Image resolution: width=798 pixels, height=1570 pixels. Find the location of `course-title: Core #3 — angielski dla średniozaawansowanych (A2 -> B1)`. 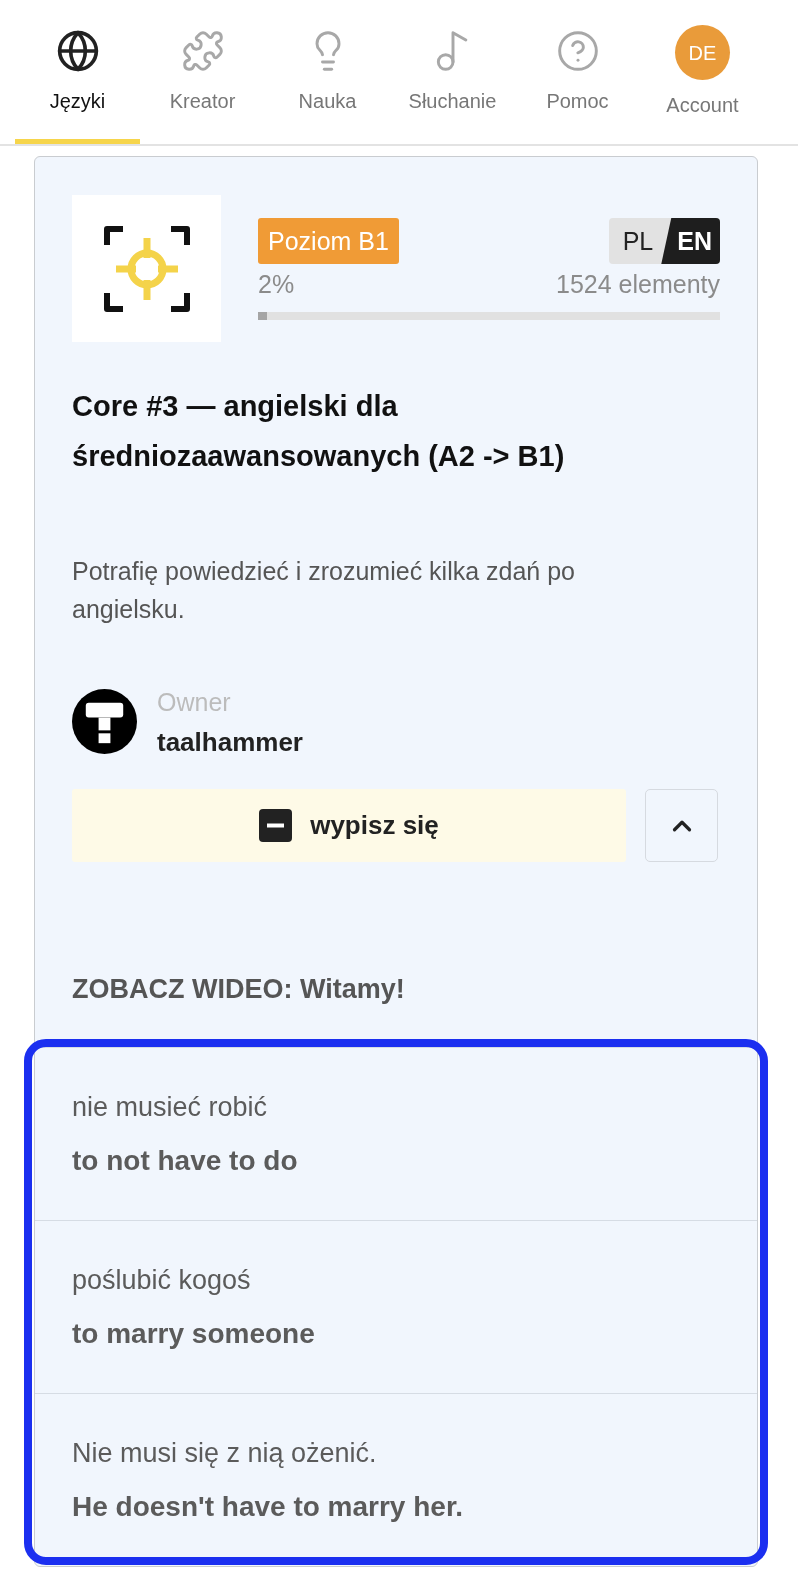

course-title: Core #3 — angielski dla średniozaawansowanych (A2 -> B1) is located at coordinates (319, 431).